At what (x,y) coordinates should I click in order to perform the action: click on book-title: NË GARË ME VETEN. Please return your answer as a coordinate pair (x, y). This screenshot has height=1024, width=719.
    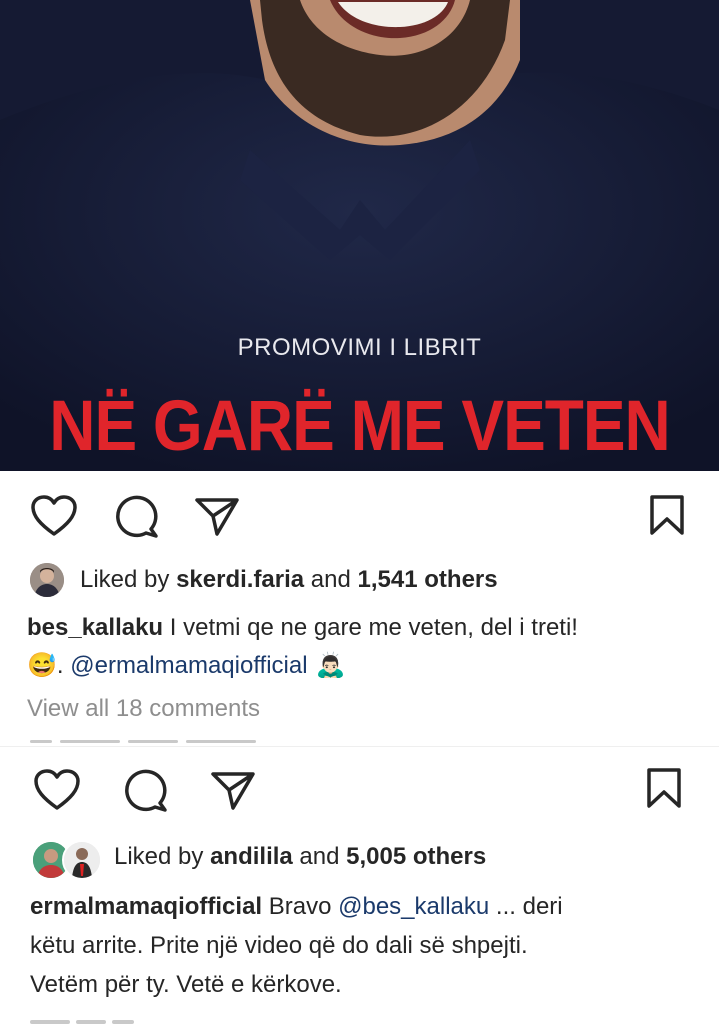
    Looking at the image, I should click on (360, 425).